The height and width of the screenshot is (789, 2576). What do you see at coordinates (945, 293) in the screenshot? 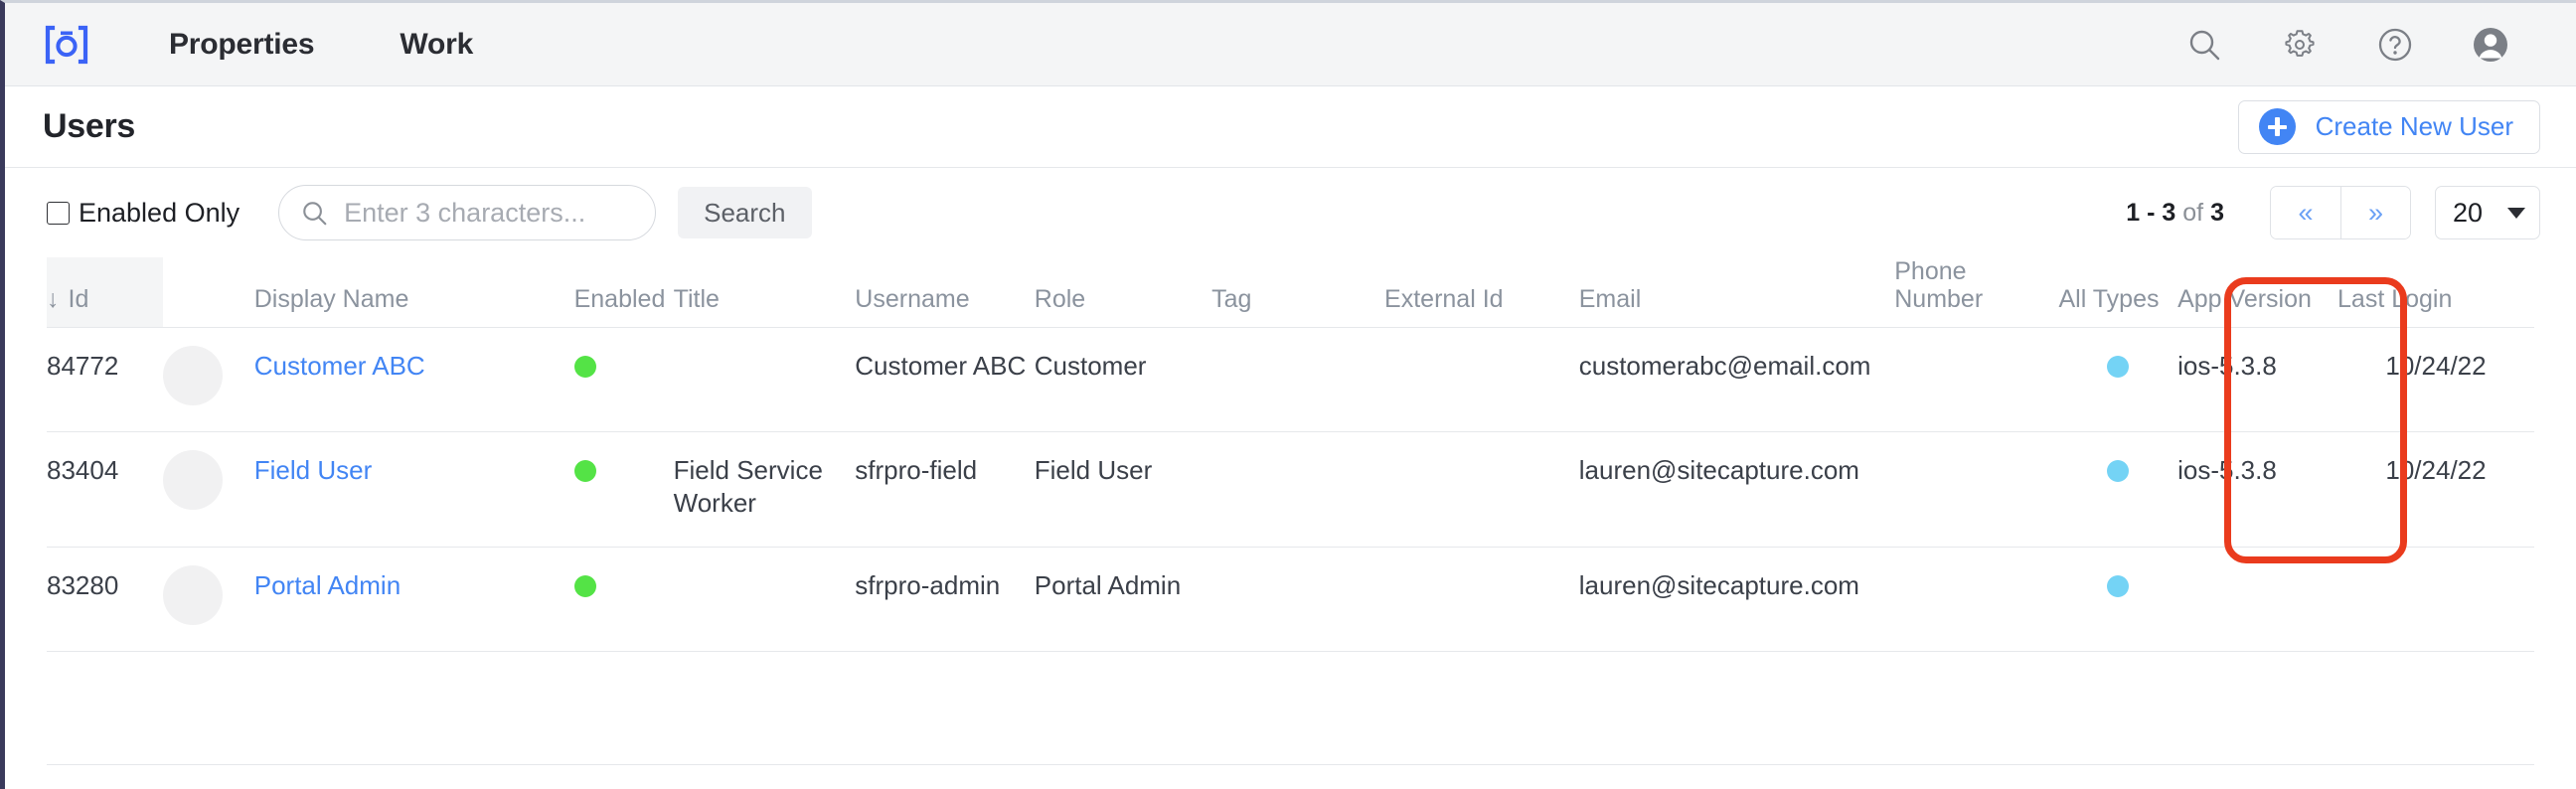
I see `column-header-username: Username` at bounding box center [945, 293].